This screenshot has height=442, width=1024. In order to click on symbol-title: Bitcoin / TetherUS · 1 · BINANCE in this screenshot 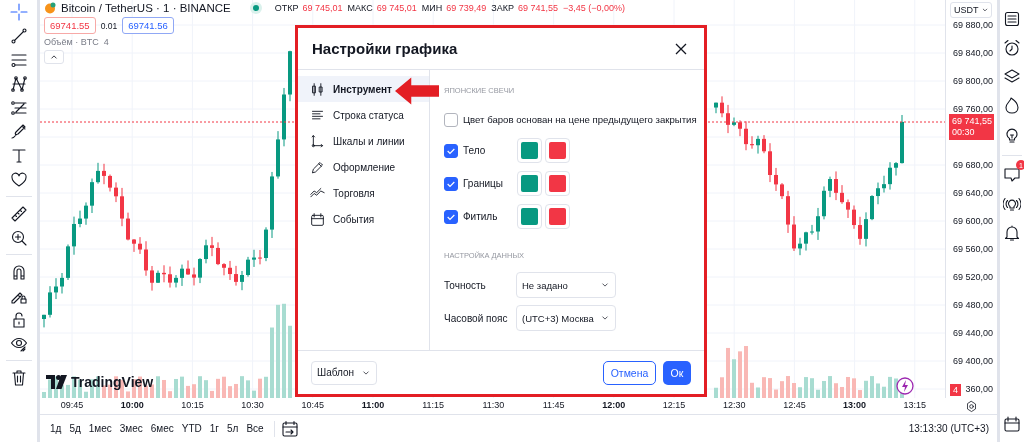, I will do `click(146, 8)`.